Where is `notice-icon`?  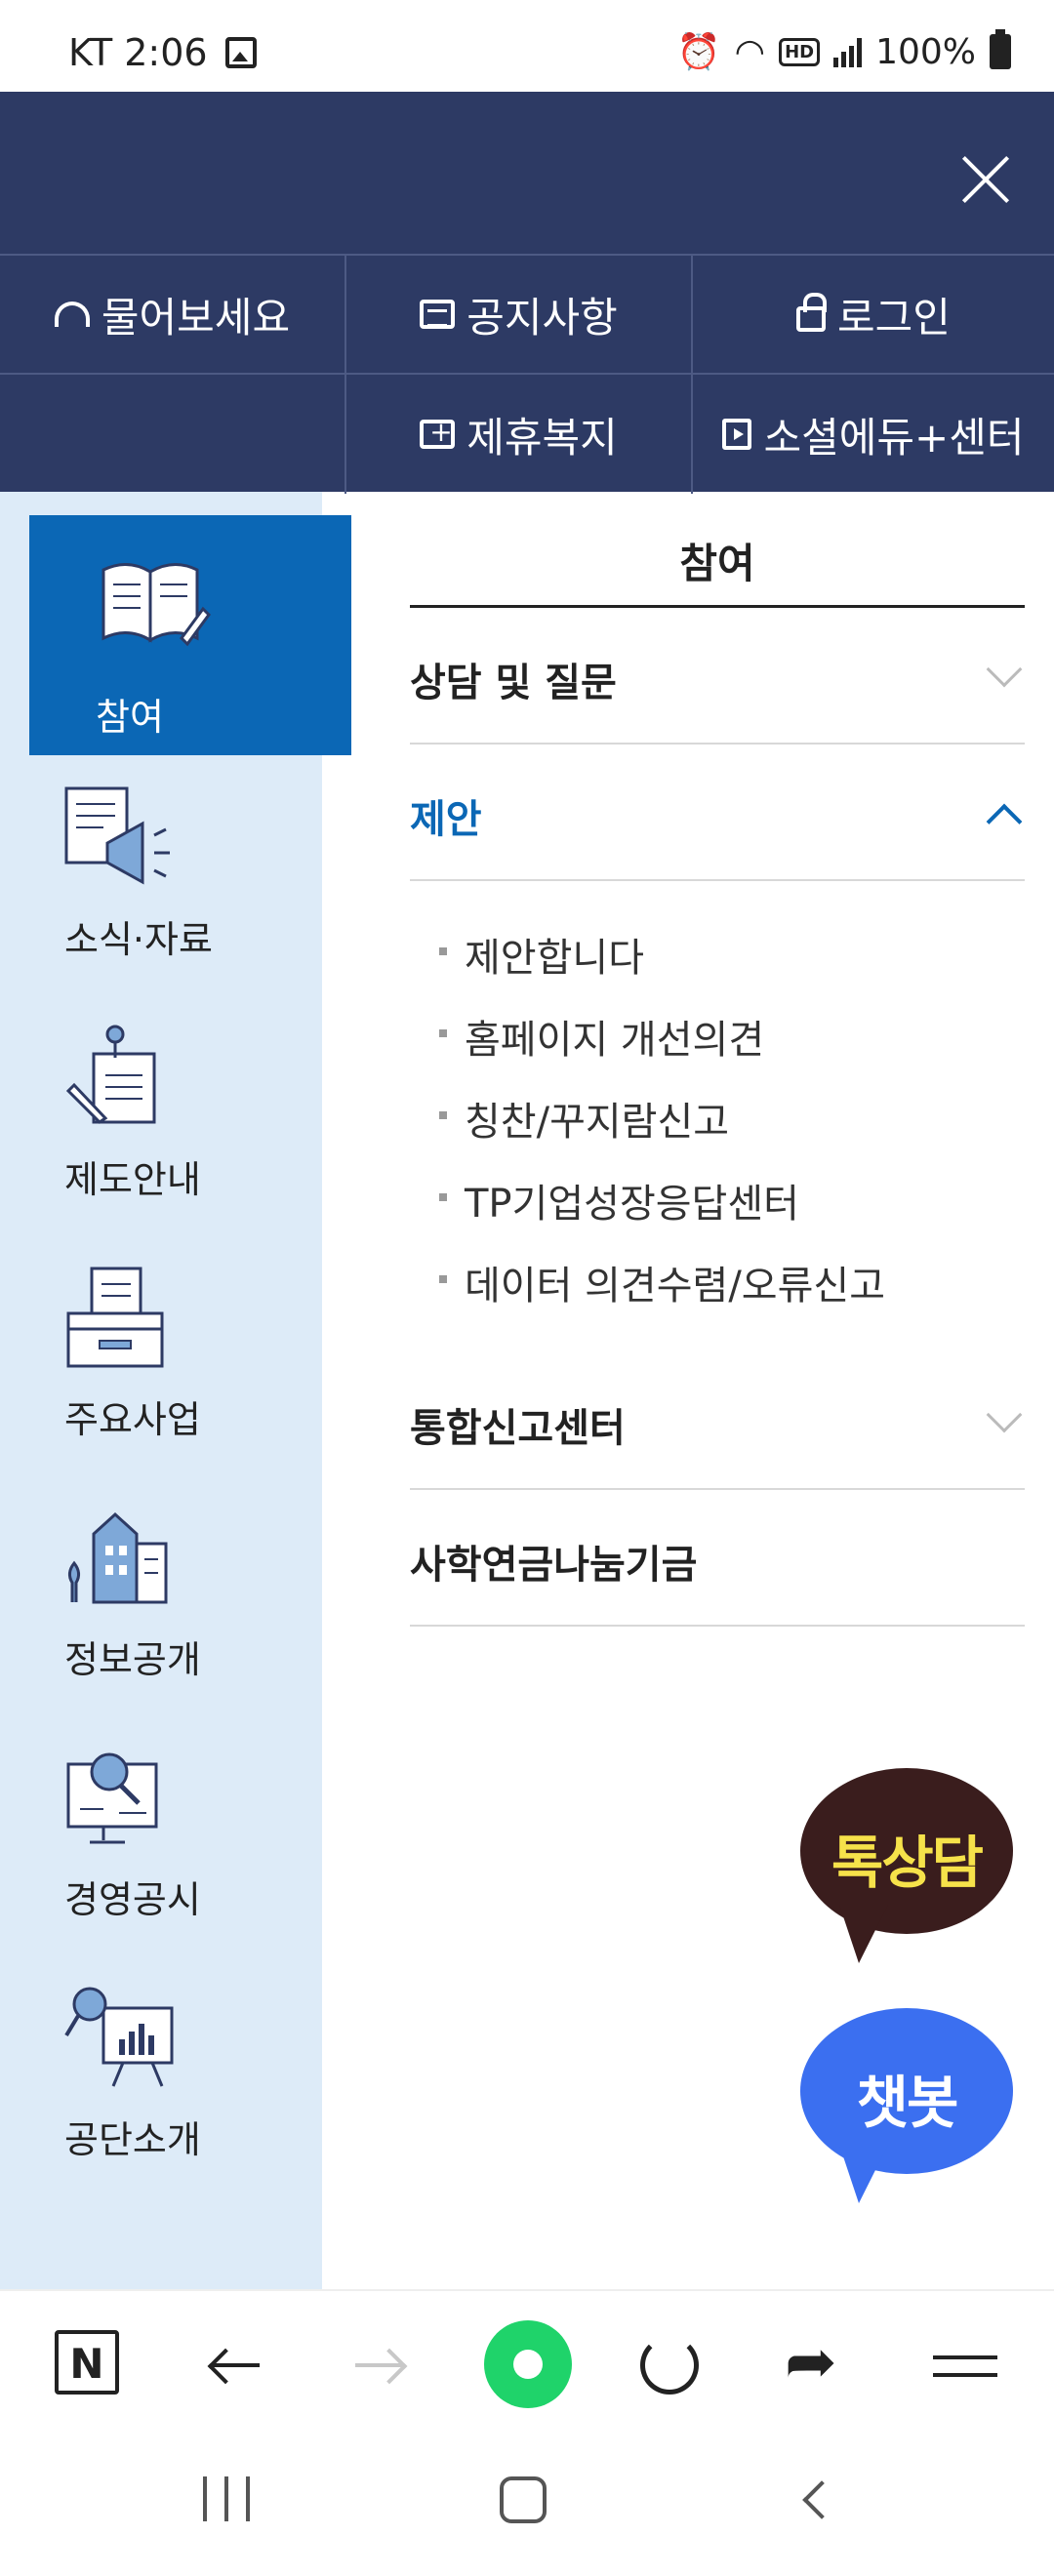
notice-icon is located at coordinates (438, 314).